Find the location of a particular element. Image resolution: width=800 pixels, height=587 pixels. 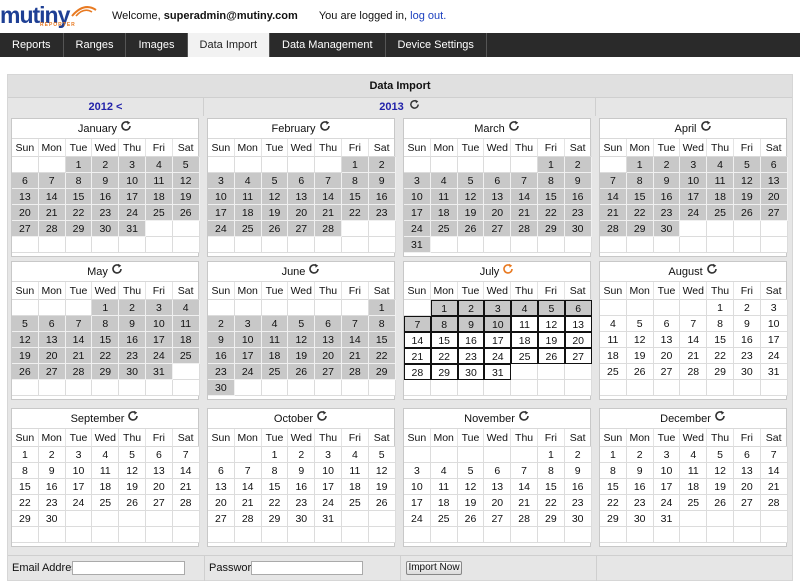

day-cell: 16 is located at coordinates (221, 356).